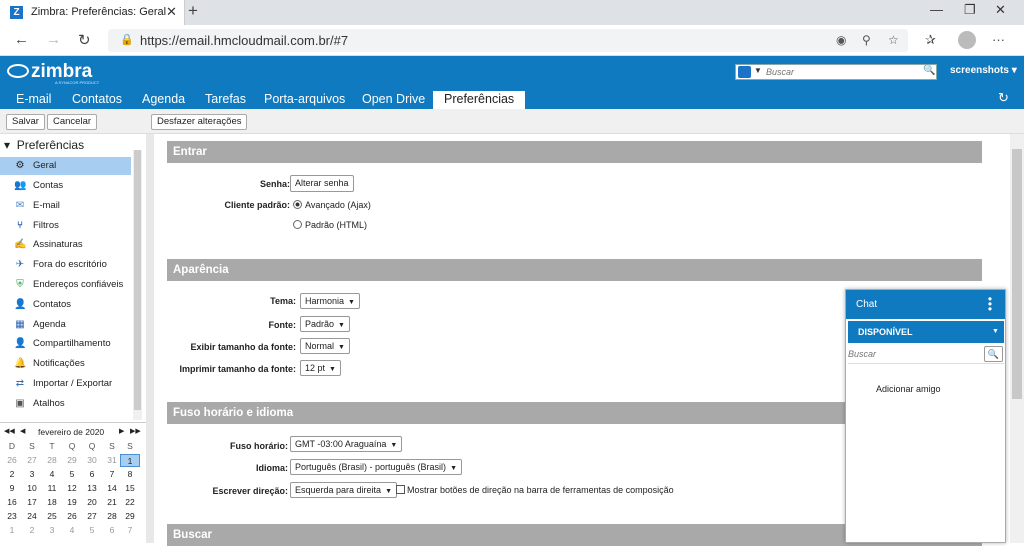 The image size is (1024, 546). Describe the element at coordinates (970, 10) in the screenshot. I see `maximize-icon: ❐` at that location.